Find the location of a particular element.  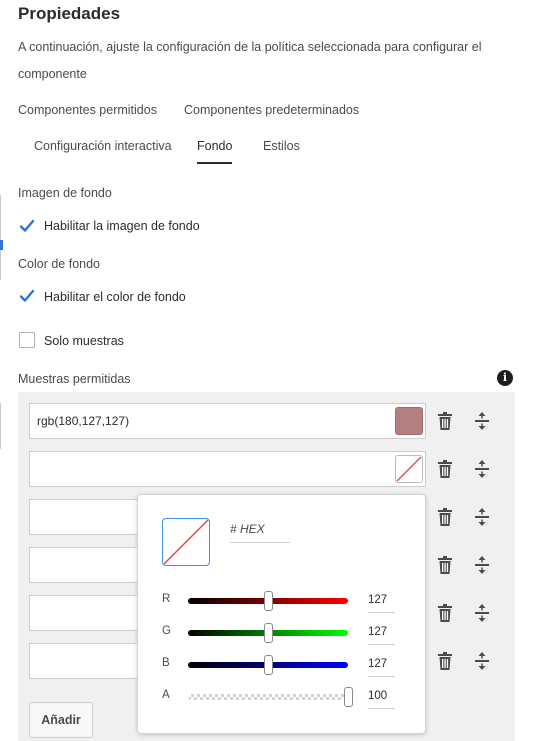

swatches-only-label: Solo muestras is located at coordinates (84, 341).